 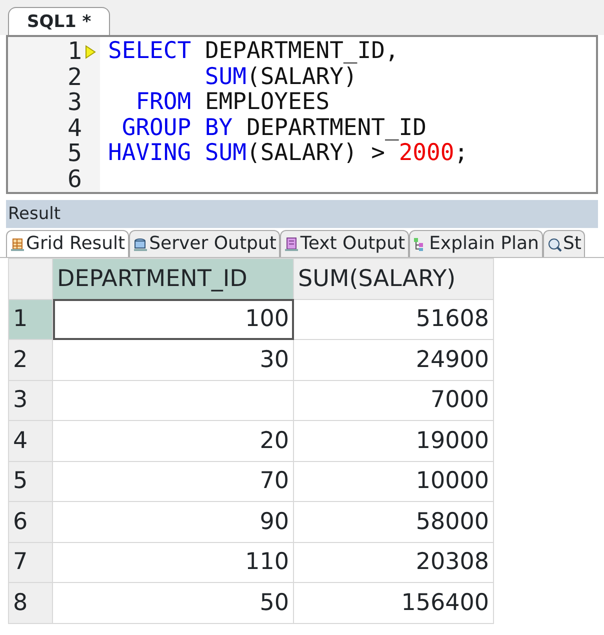 I want to click on table-cell: 20308, so click(x=394, y=562).